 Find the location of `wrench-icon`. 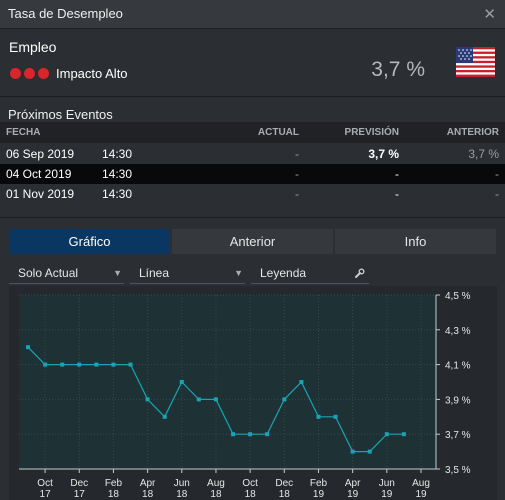

wrench-icon is located at coordinates (360, 273).